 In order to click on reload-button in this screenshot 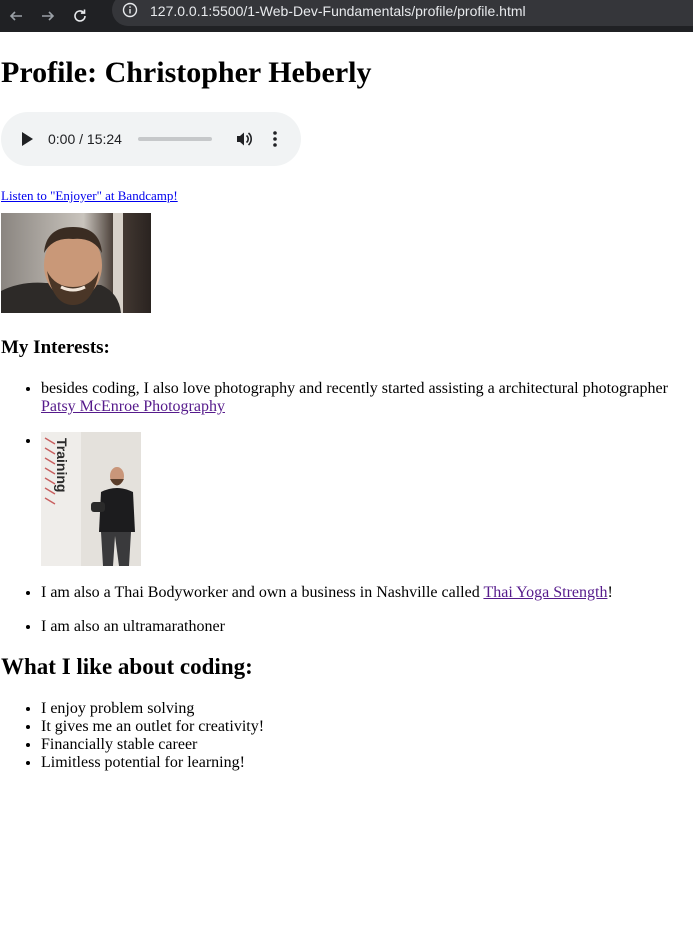, I will do `click(80, 16)`.